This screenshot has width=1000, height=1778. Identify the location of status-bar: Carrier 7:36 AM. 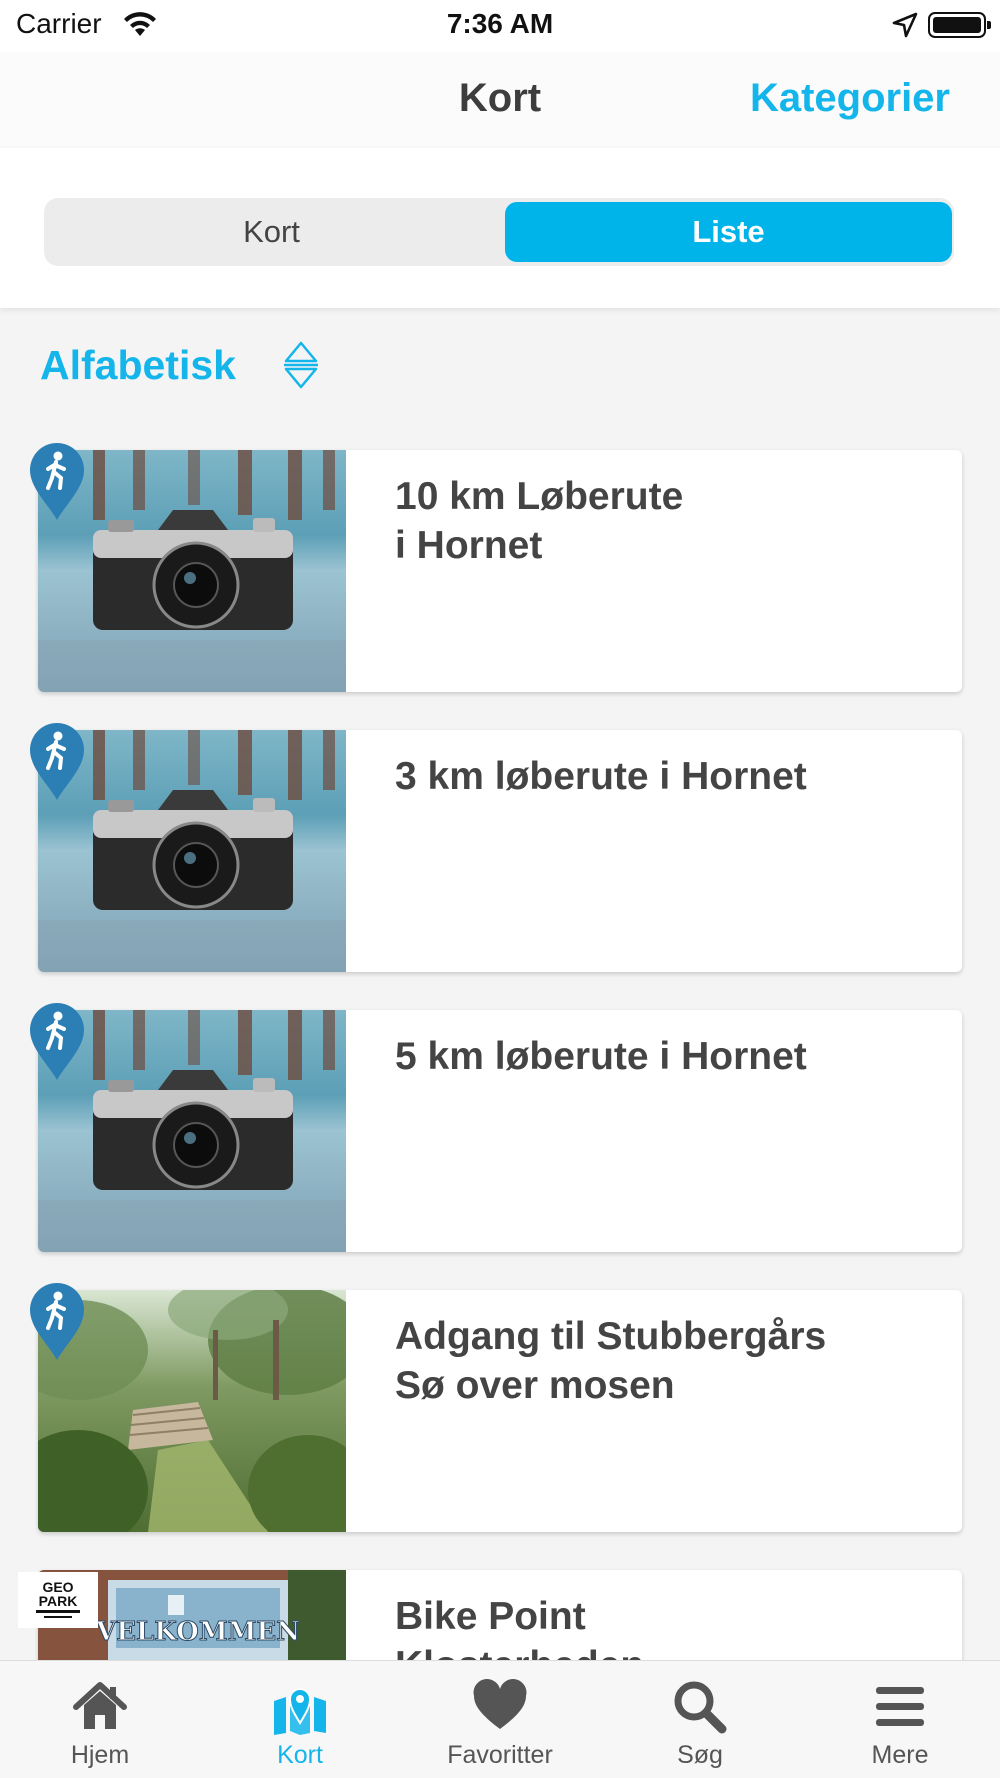
(500, 26).